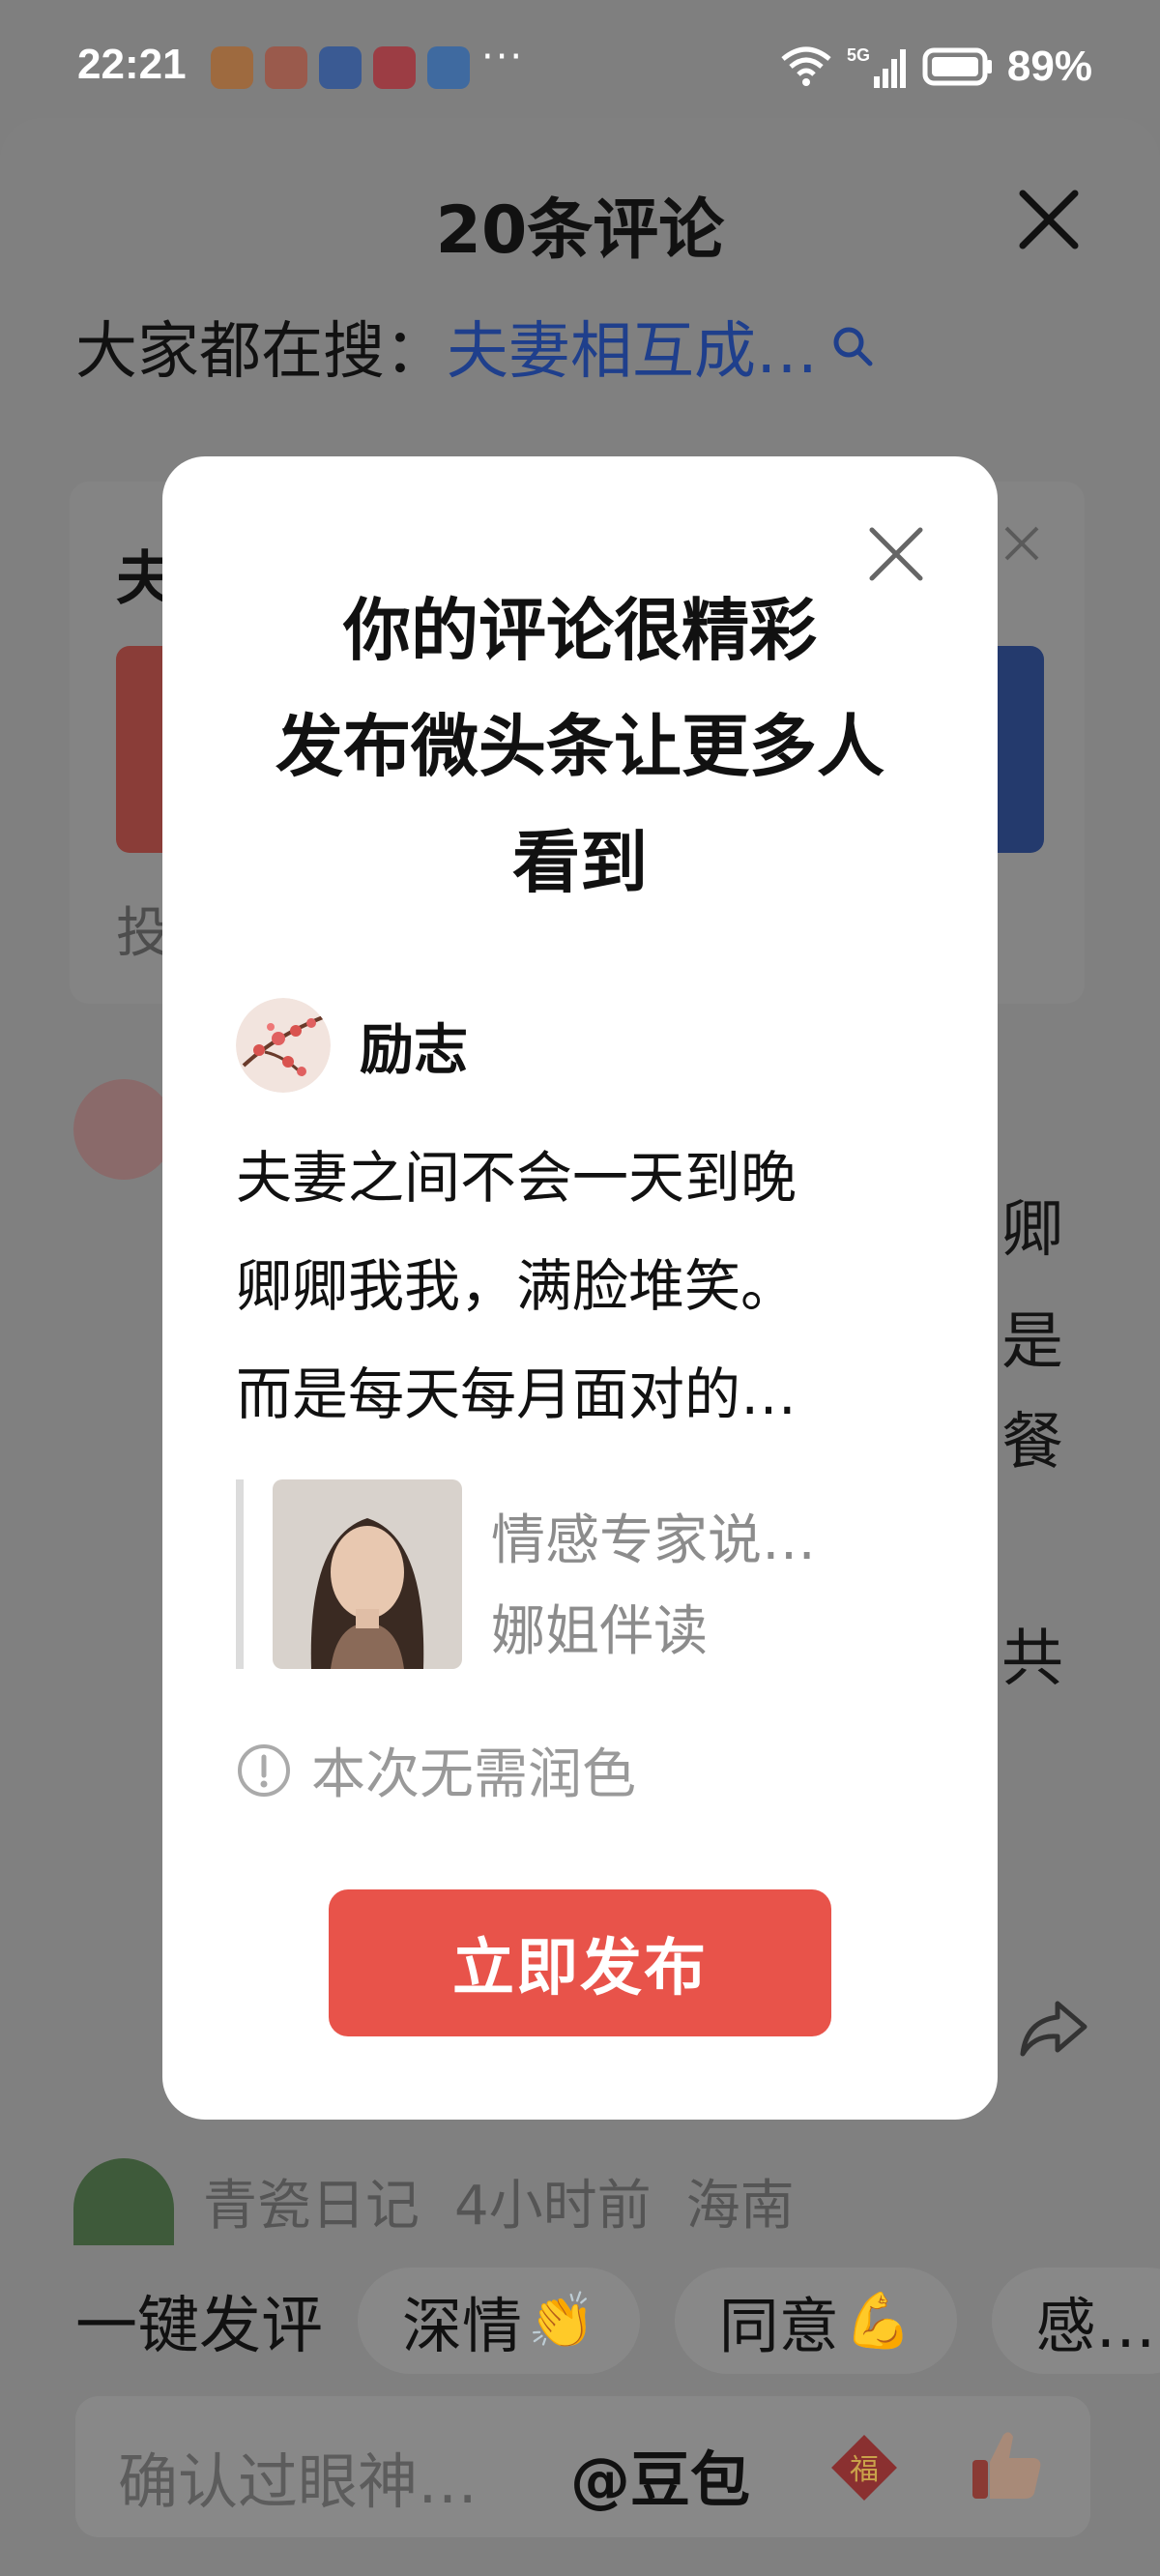 The image size is (1160, 2576). I want to click on publish-now-button: 立即发布, so click(580, 1962).